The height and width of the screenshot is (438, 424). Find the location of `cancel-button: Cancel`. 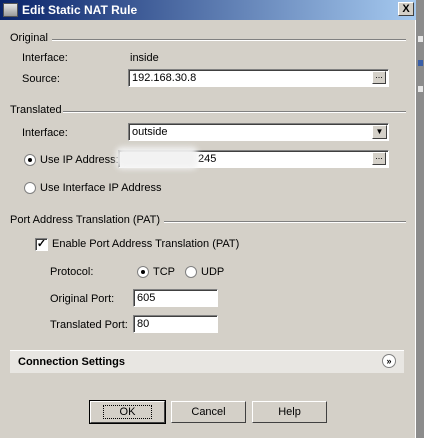

cancel-button: Cancel is located at coordinates (208, 412).